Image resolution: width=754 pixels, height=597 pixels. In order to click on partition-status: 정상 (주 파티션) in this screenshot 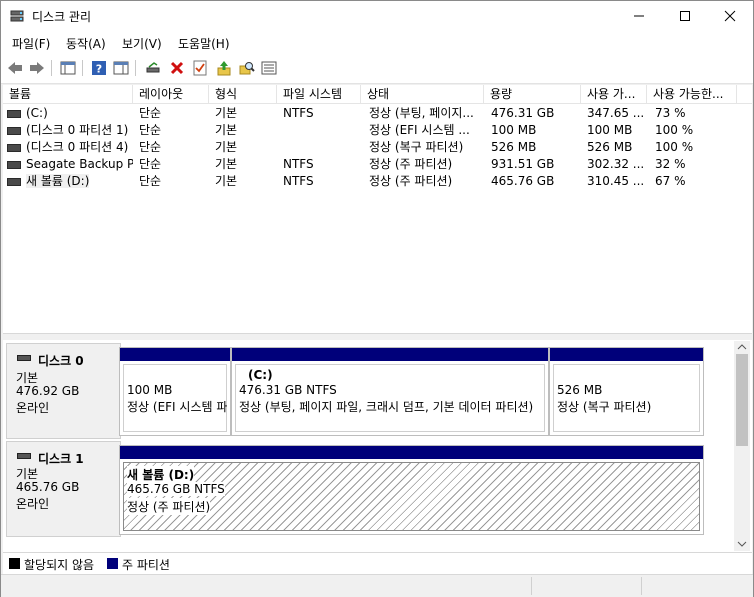, I will do `click(169, 506)`.